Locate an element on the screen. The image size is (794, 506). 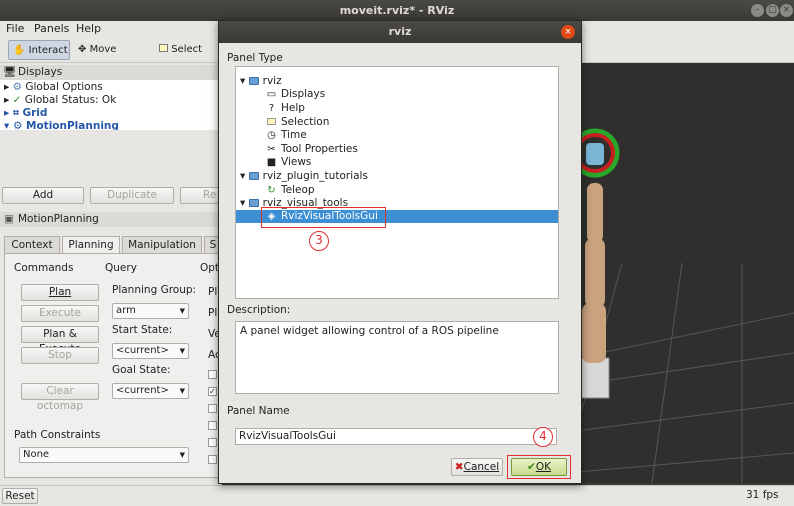
tree-item-tool-properties: ✂ Tool Properties is located at coordinates (312, 149).